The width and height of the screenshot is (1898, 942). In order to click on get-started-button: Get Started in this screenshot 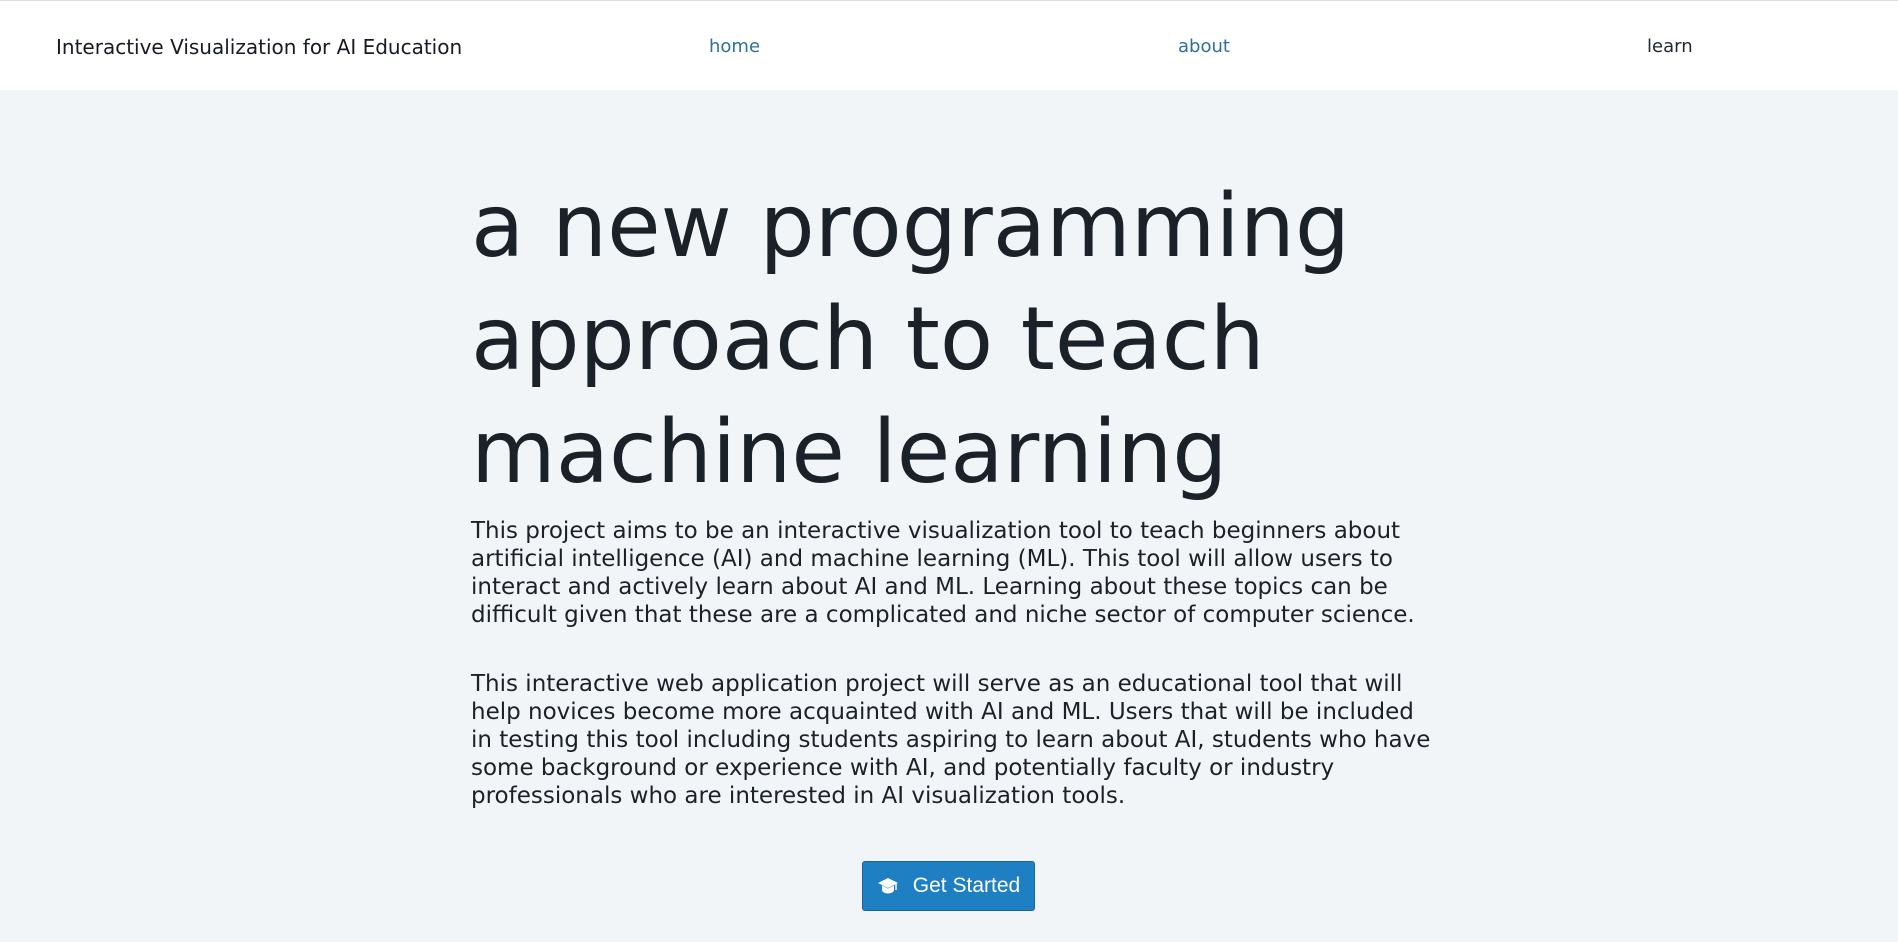, I will do `click(948, 886)`.